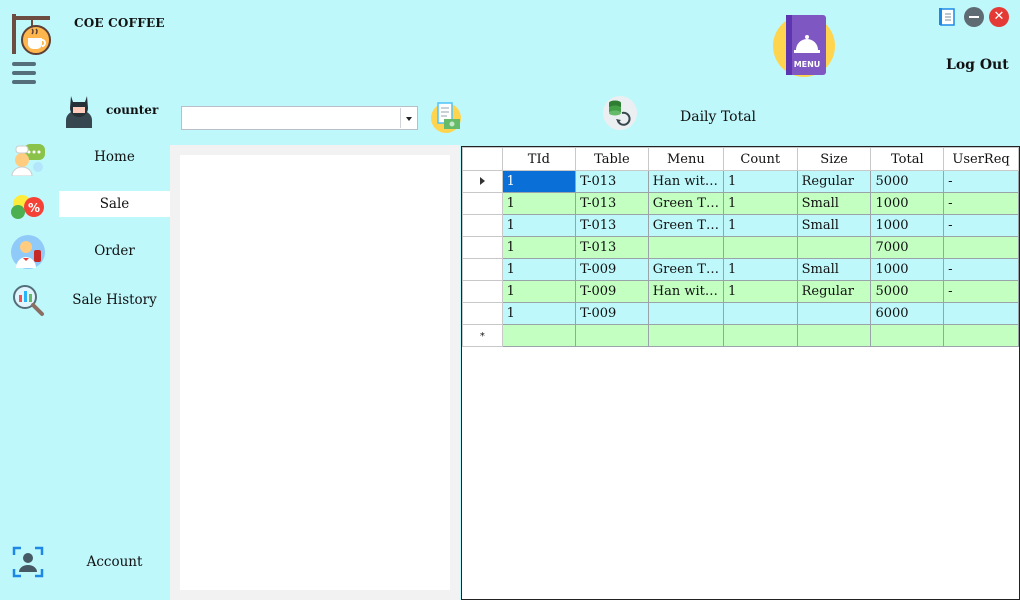 This screenshot has width=1020, height=600. Describe the element at coordinates (28, 252) in the screenshot. I see `waiter-icon` at that location.